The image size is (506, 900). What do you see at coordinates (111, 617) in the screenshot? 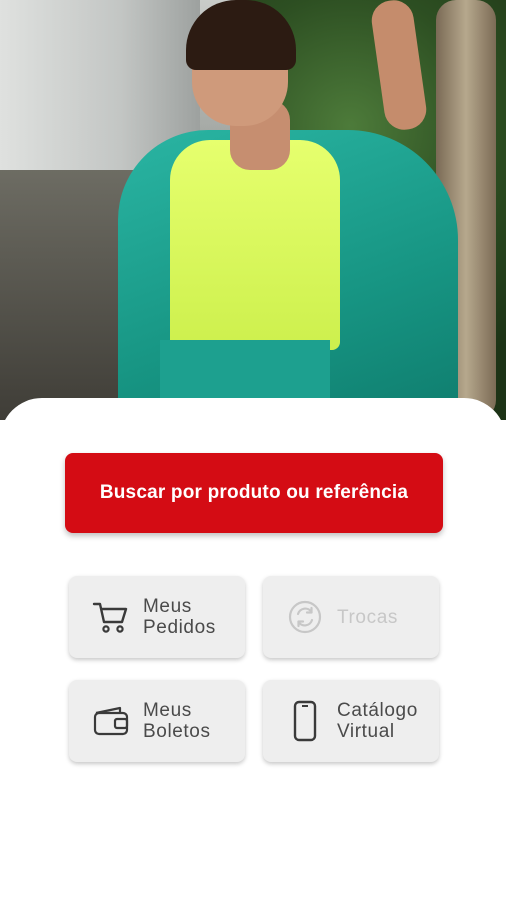
I see `shopping-cart-icon` at bounding box center [111, 617].